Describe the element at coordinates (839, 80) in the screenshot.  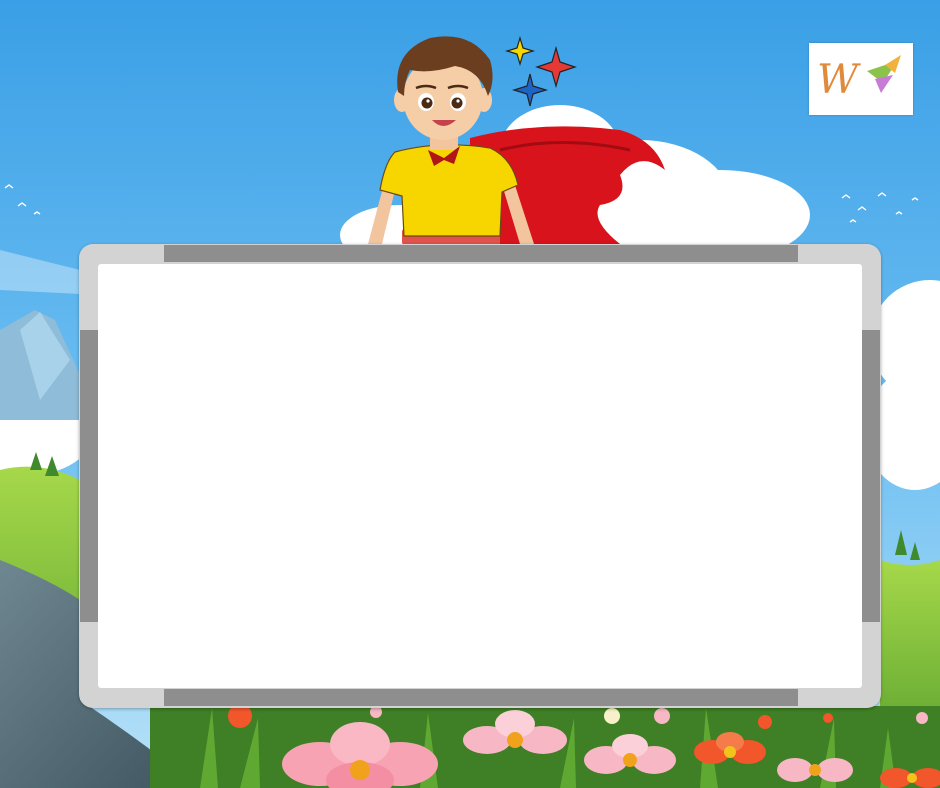
I see `svg-text: W` at that location.